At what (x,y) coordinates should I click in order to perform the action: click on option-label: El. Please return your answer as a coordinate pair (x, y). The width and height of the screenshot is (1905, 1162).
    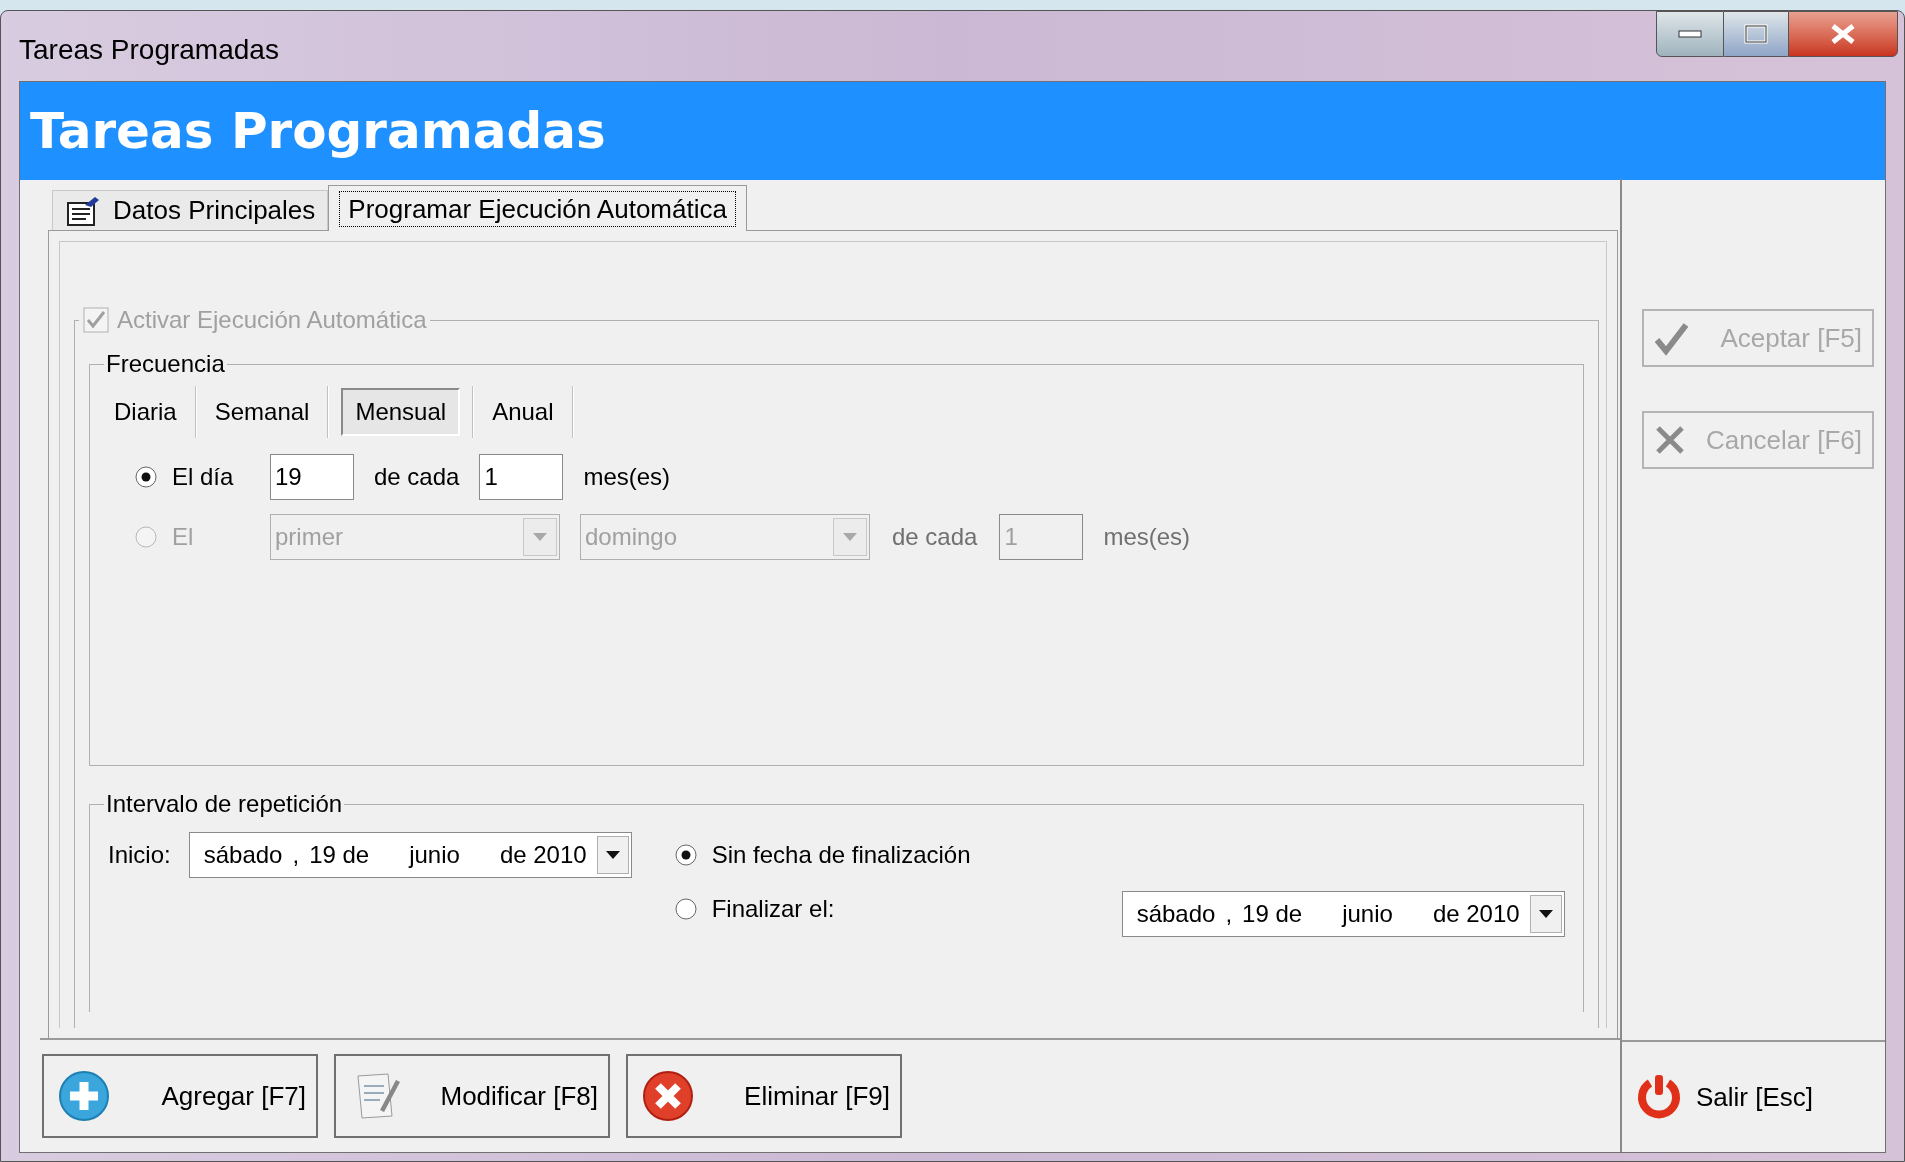
    Looking at the image, I should click on (183, 537).